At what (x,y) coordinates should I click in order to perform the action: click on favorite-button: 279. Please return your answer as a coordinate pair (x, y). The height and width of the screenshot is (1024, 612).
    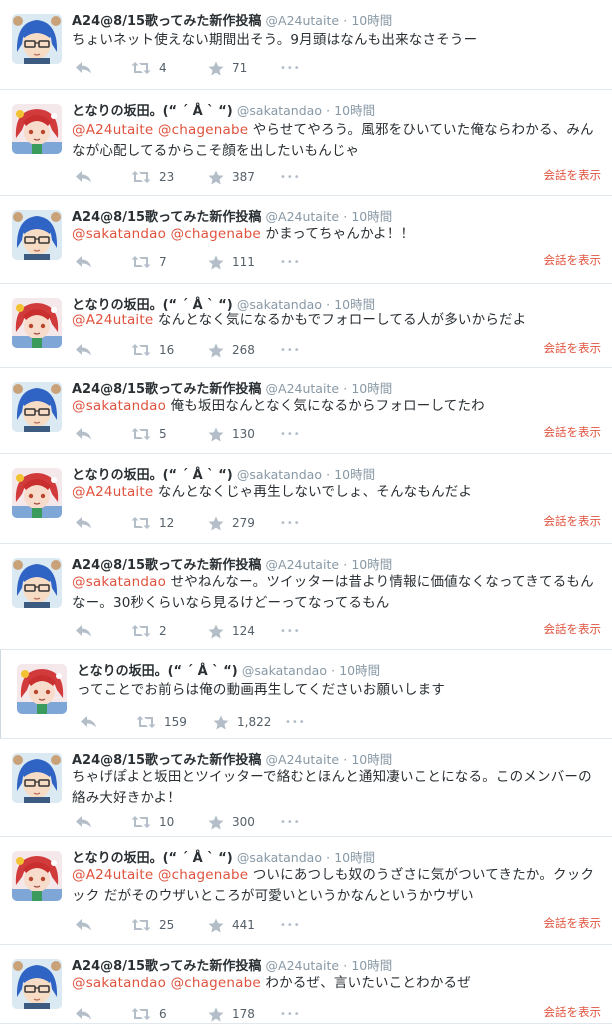
    Looking at the image, I should click on (240, 523).